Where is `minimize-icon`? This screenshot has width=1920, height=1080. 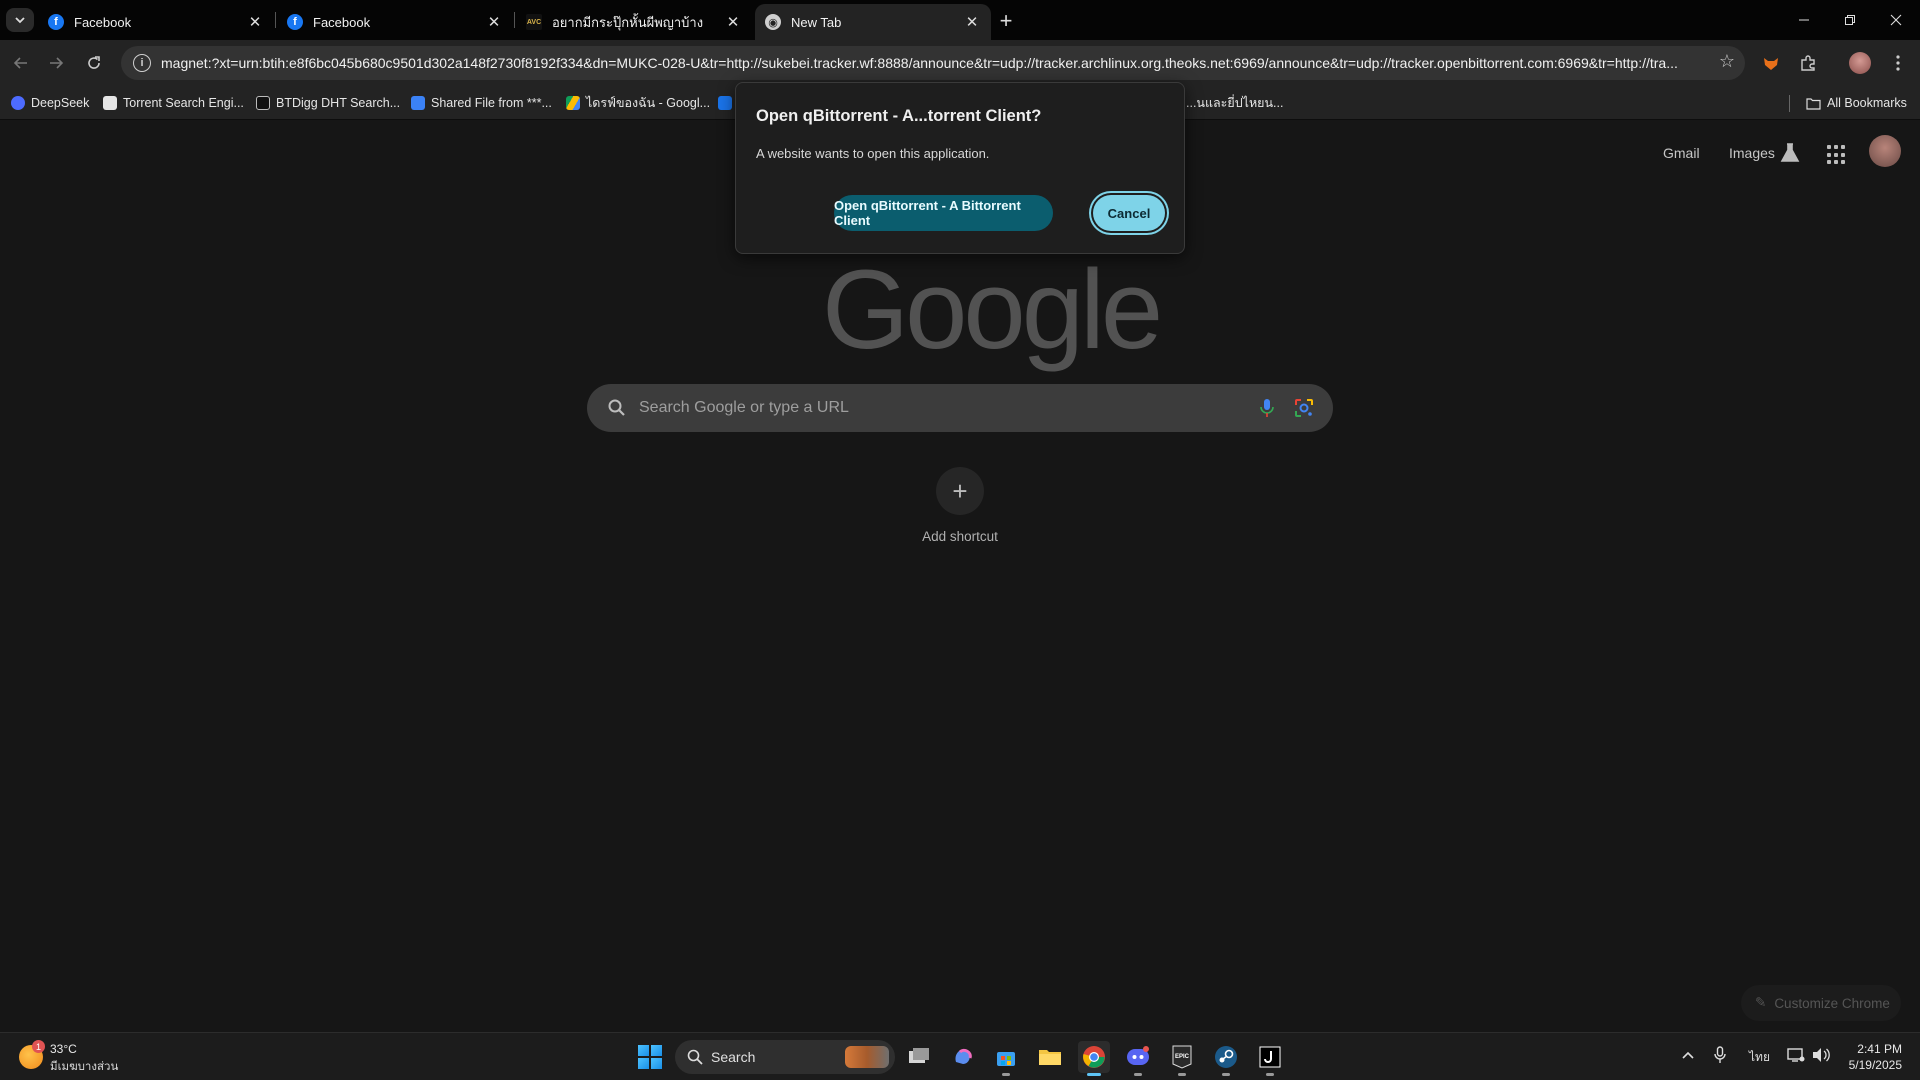
minimize-icon is located at coordinates (1804, 20).